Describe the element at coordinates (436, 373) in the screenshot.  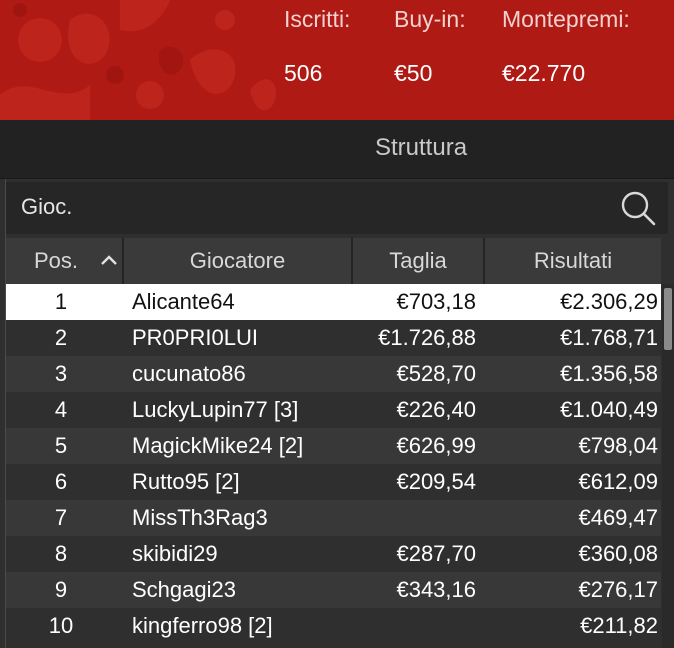
I see `cell-stack: €528,70` at that location.